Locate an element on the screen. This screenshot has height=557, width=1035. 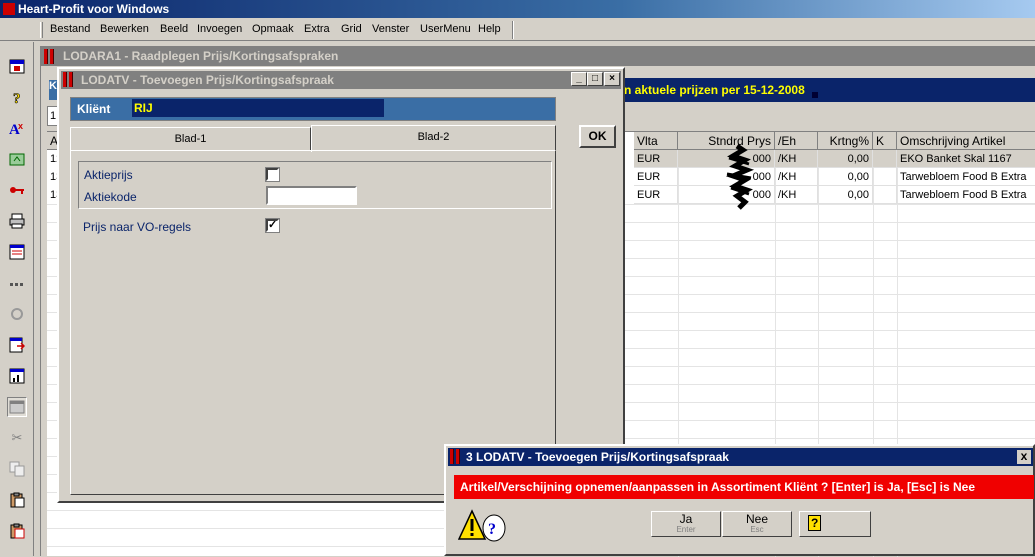
printer-icon is located at coordinates (17, 221).